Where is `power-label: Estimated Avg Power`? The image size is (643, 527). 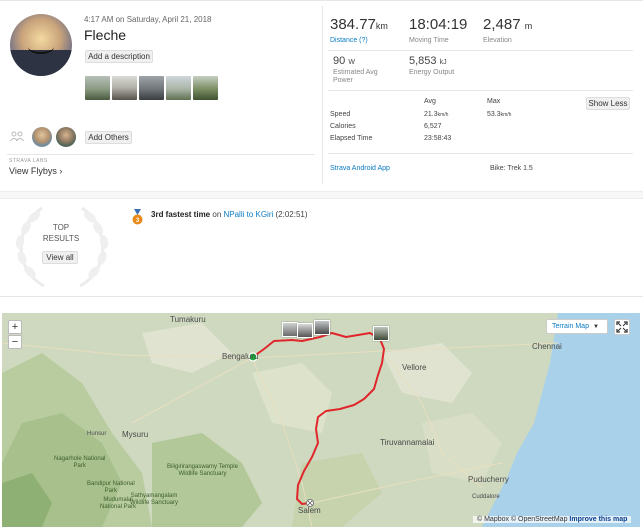
power-label: Estimated Avg Power is located at coordinates (355, 76).